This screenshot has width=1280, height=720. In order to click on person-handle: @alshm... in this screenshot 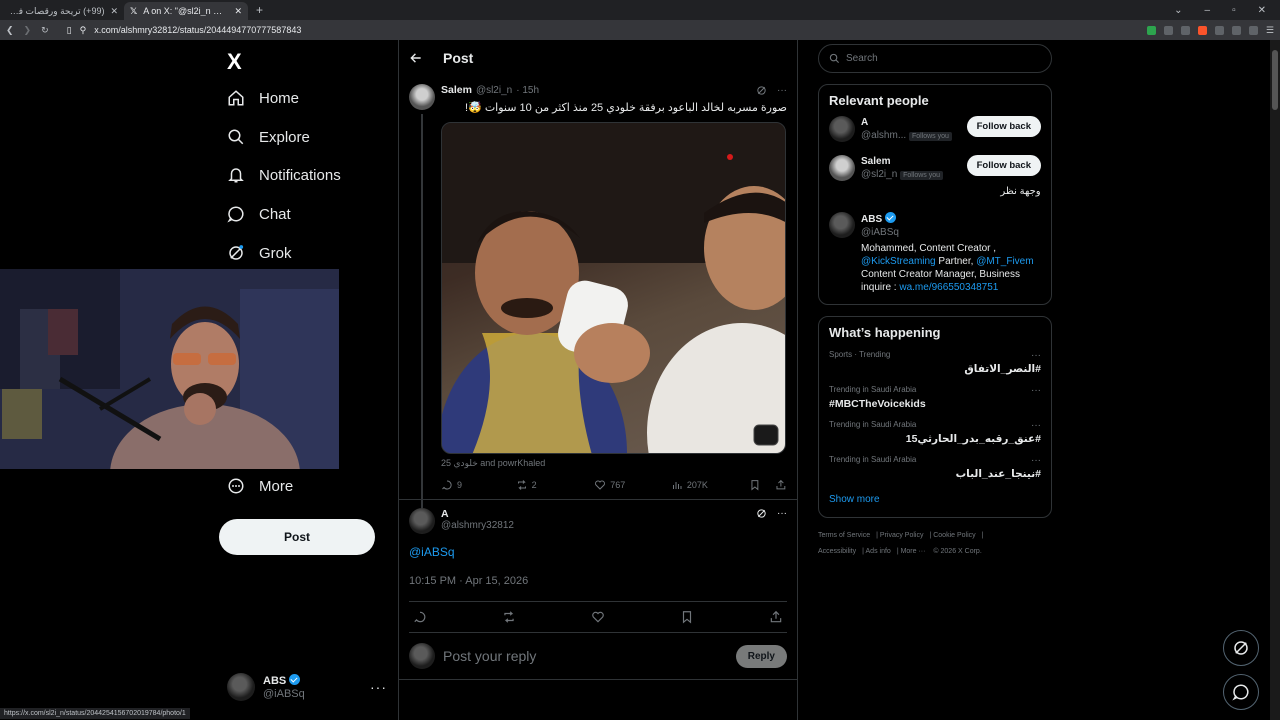, I will do `click(883, 135)`.